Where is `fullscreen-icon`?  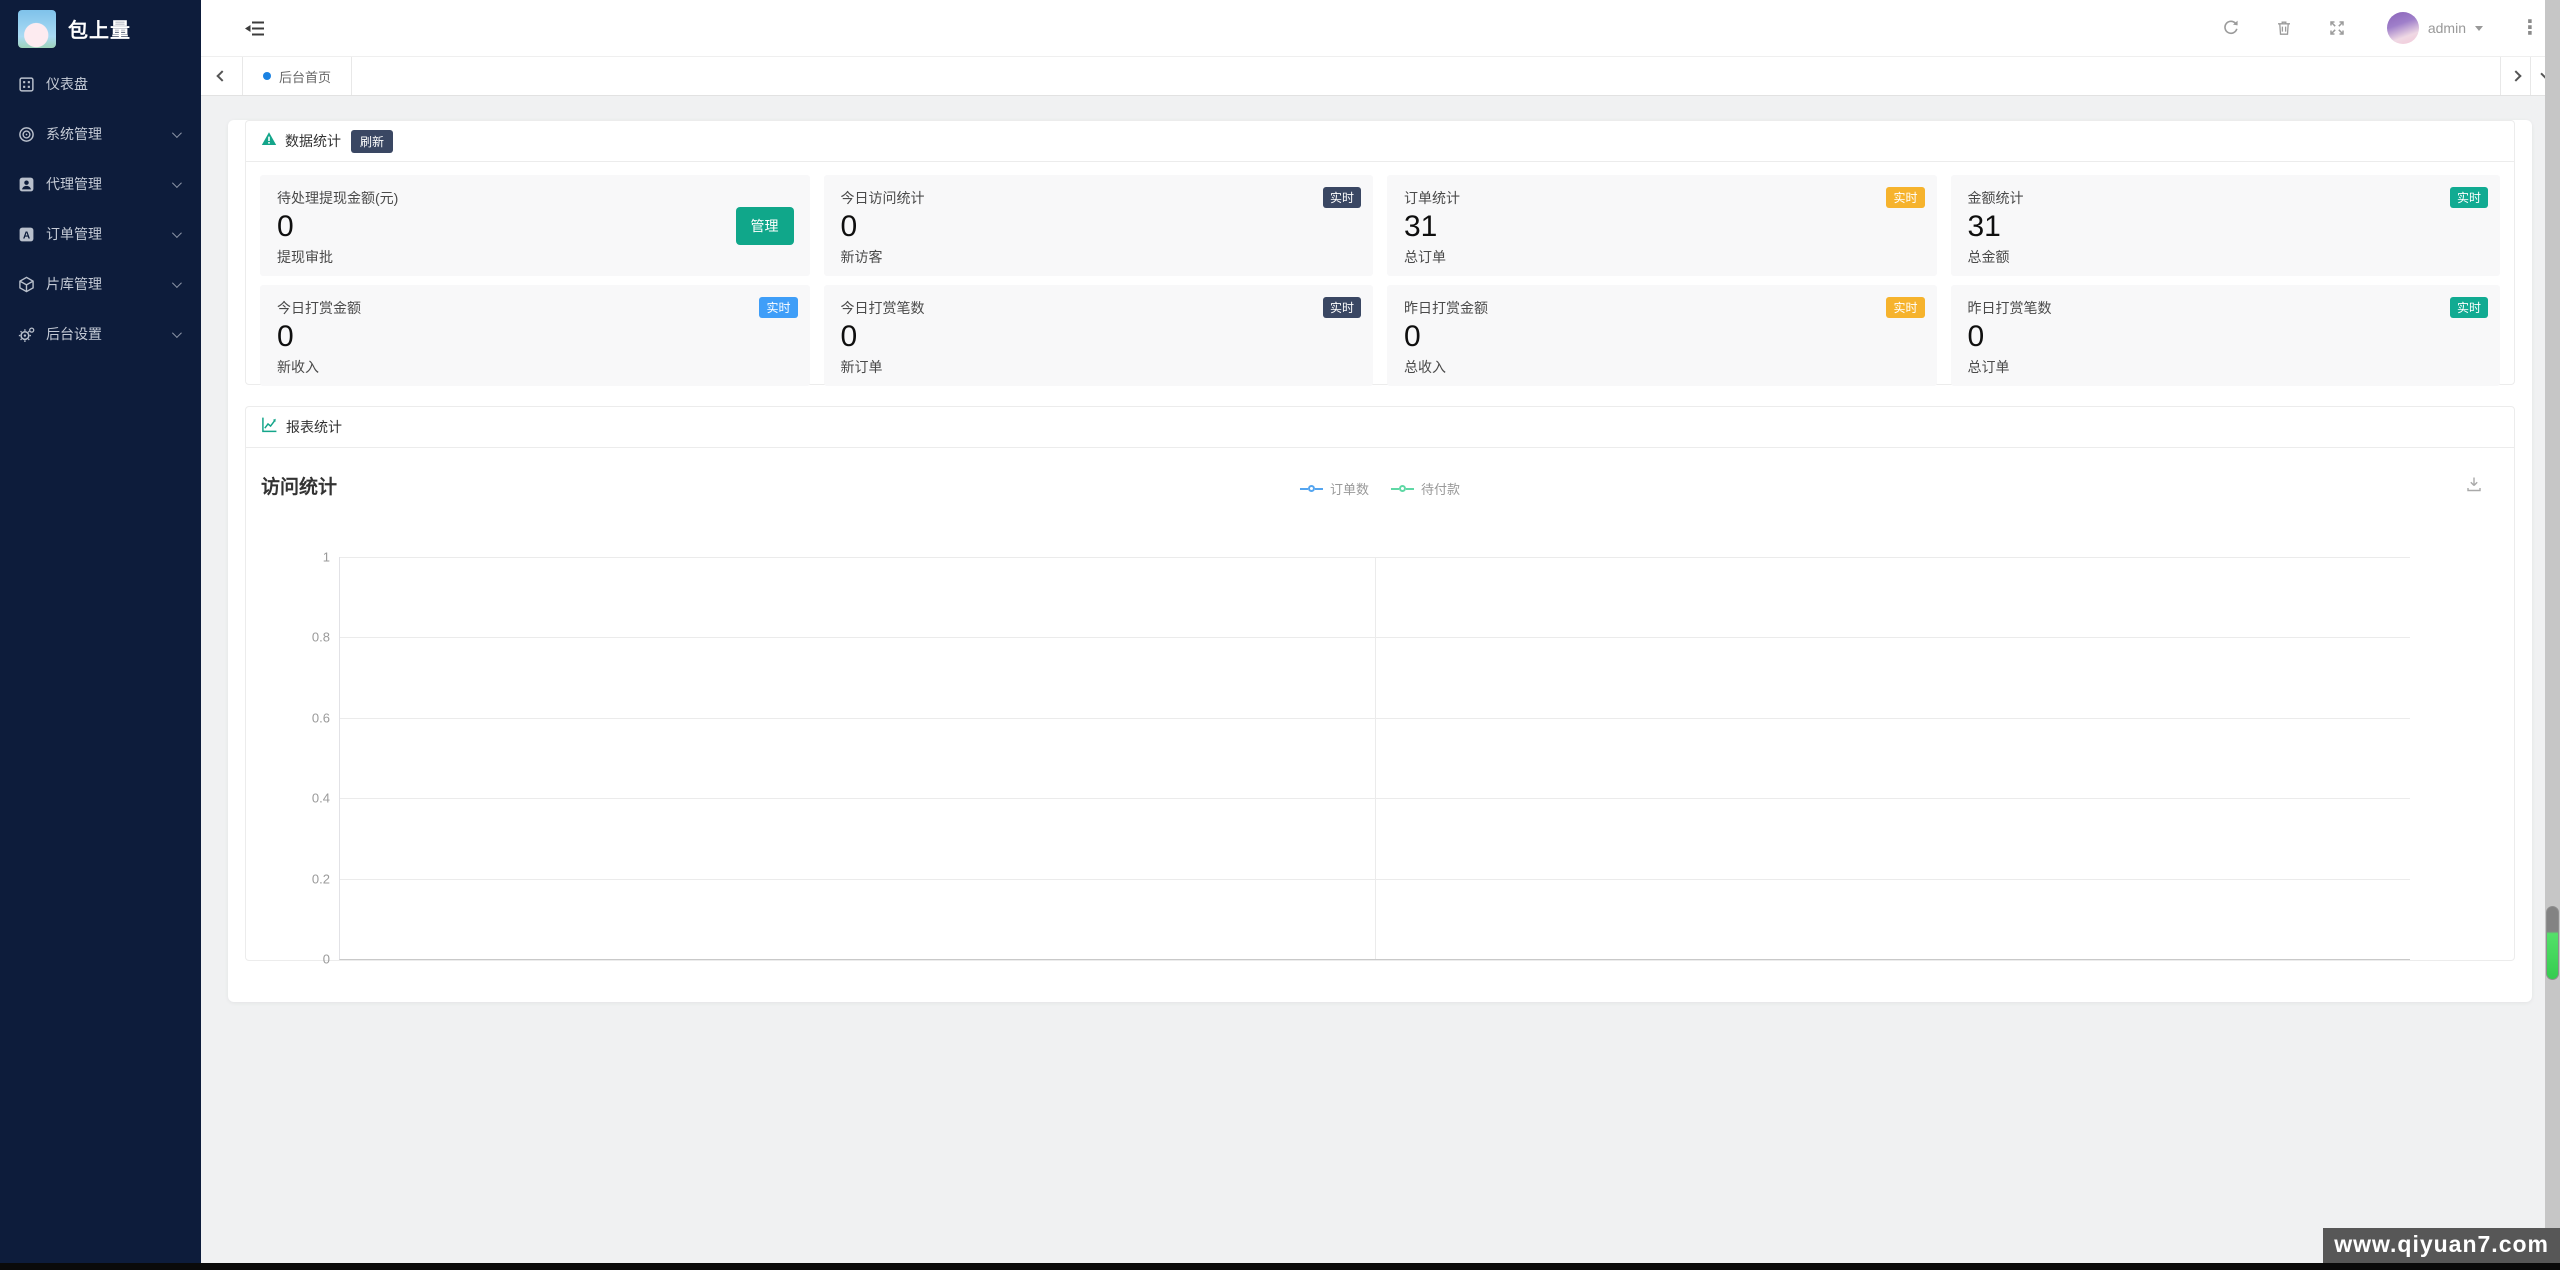 fullscreen-icon is located at coordinates (2337, 28).